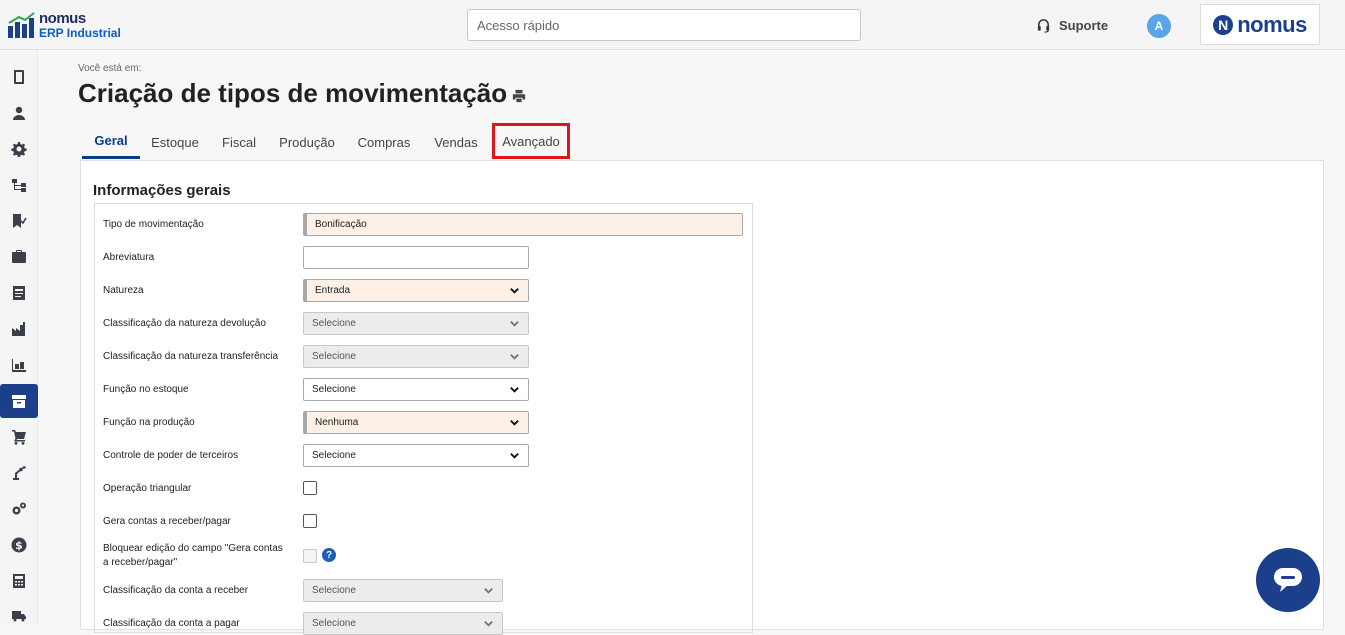 The image size is (1345, 635). What do you see at coordinates (149, 422) in the screenshot?
I see `field-label-funcao-producao: Função na produção` at bounding box center [149, 422].